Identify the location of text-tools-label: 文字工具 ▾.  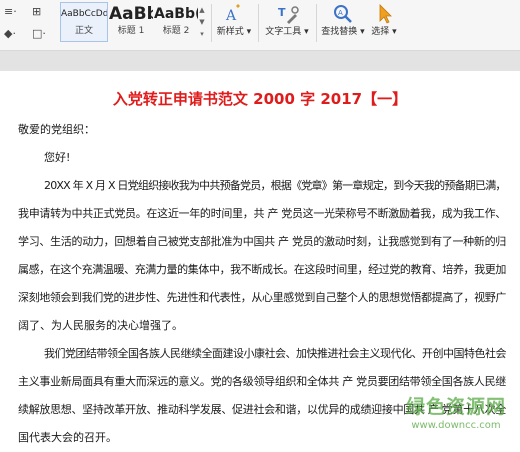
(287, 32).